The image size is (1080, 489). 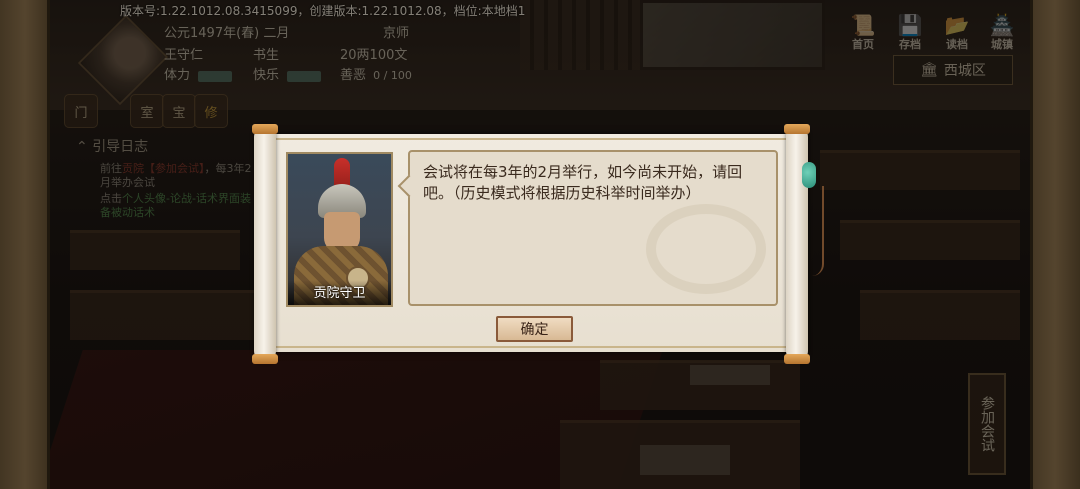 What do you see at coordinates (265, 244) in the screenshot?
I see `scroll-rod-left` at bounding box center [265, 244].